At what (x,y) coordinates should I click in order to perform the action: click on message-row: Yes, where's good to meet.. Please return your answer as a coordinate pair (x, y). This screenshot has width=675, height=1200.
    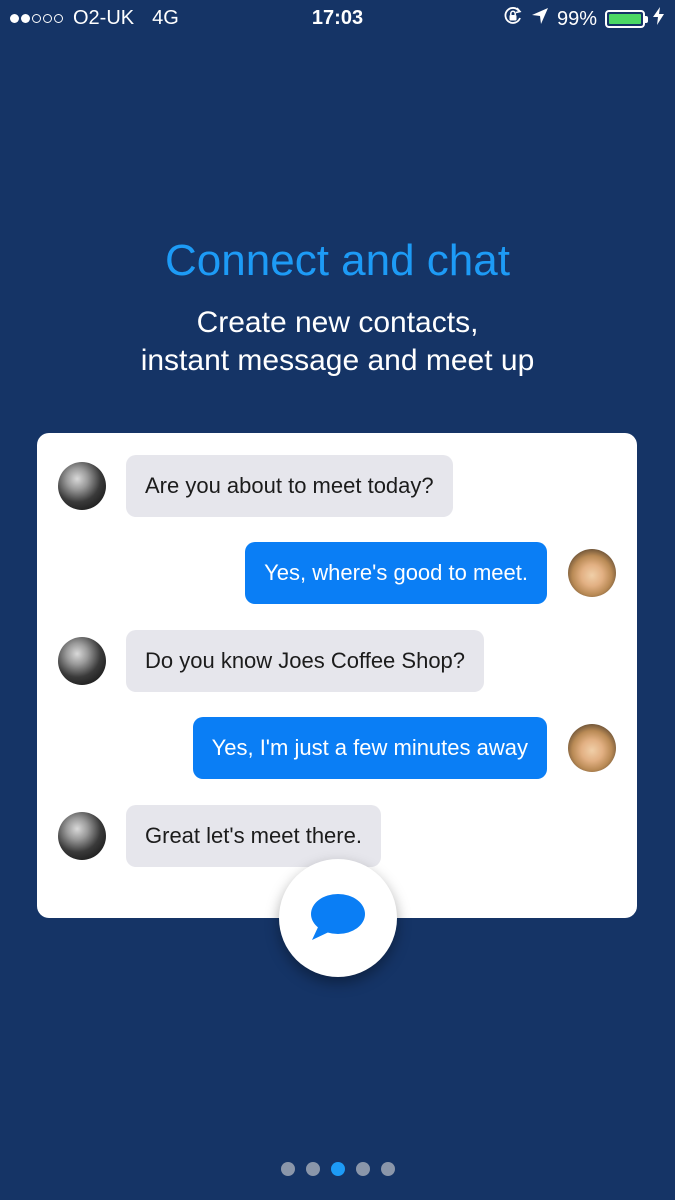
    Looking at the image, I should click on (337, 574).